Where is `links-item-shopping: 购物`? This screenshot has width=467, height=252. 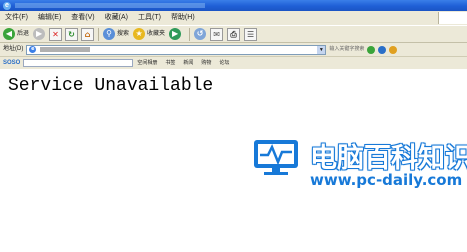 links-item-shopping: 购物 is located at coordinates (206, 63).